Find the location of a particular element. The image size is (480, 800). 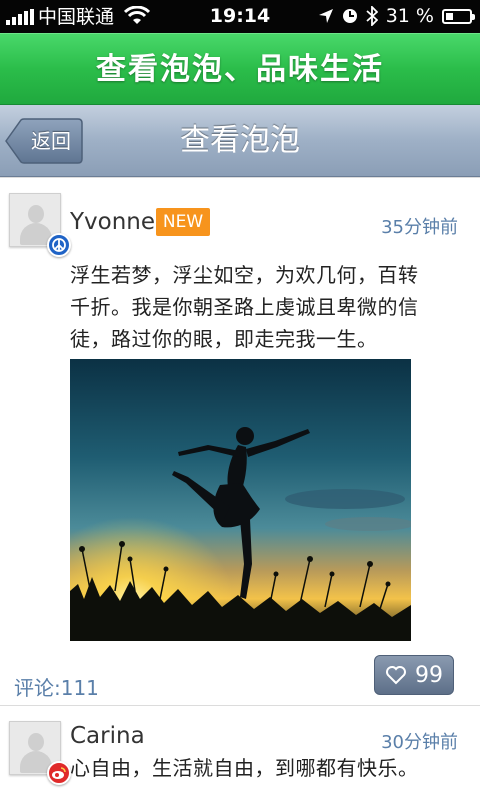

location-arrow-icon is located at coordinates (325, 16).